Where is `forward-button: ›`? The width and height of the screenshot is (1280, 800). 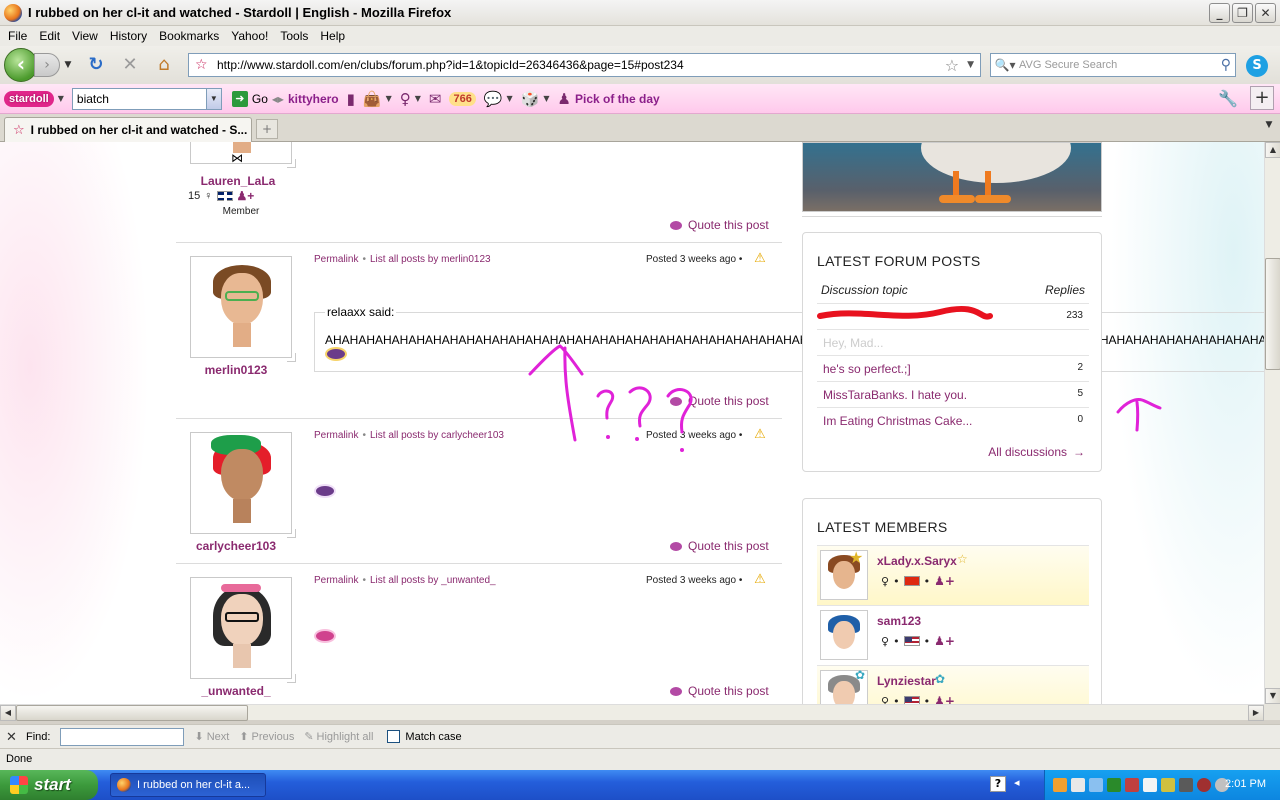 forward-button: › is located at coordinates (47, 65).